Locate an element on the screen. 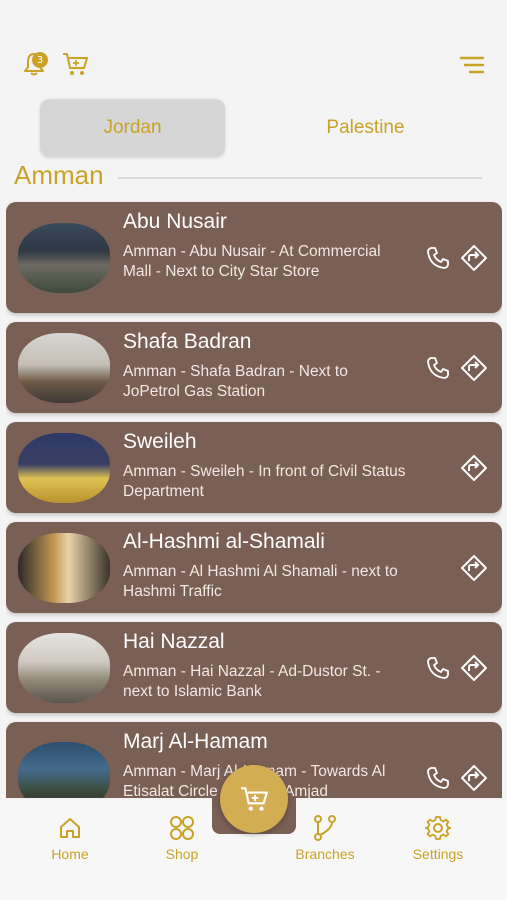 The height and width of the screenshot is (900, 507). cart-button is located at coordinates (75, 64).